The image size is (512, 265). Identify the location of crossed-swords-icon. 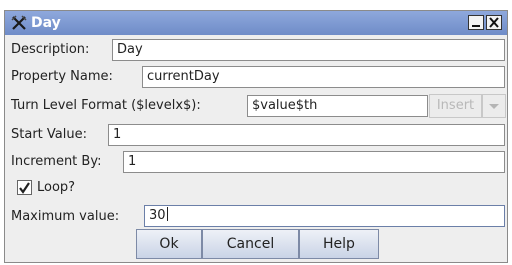
(19, 23).